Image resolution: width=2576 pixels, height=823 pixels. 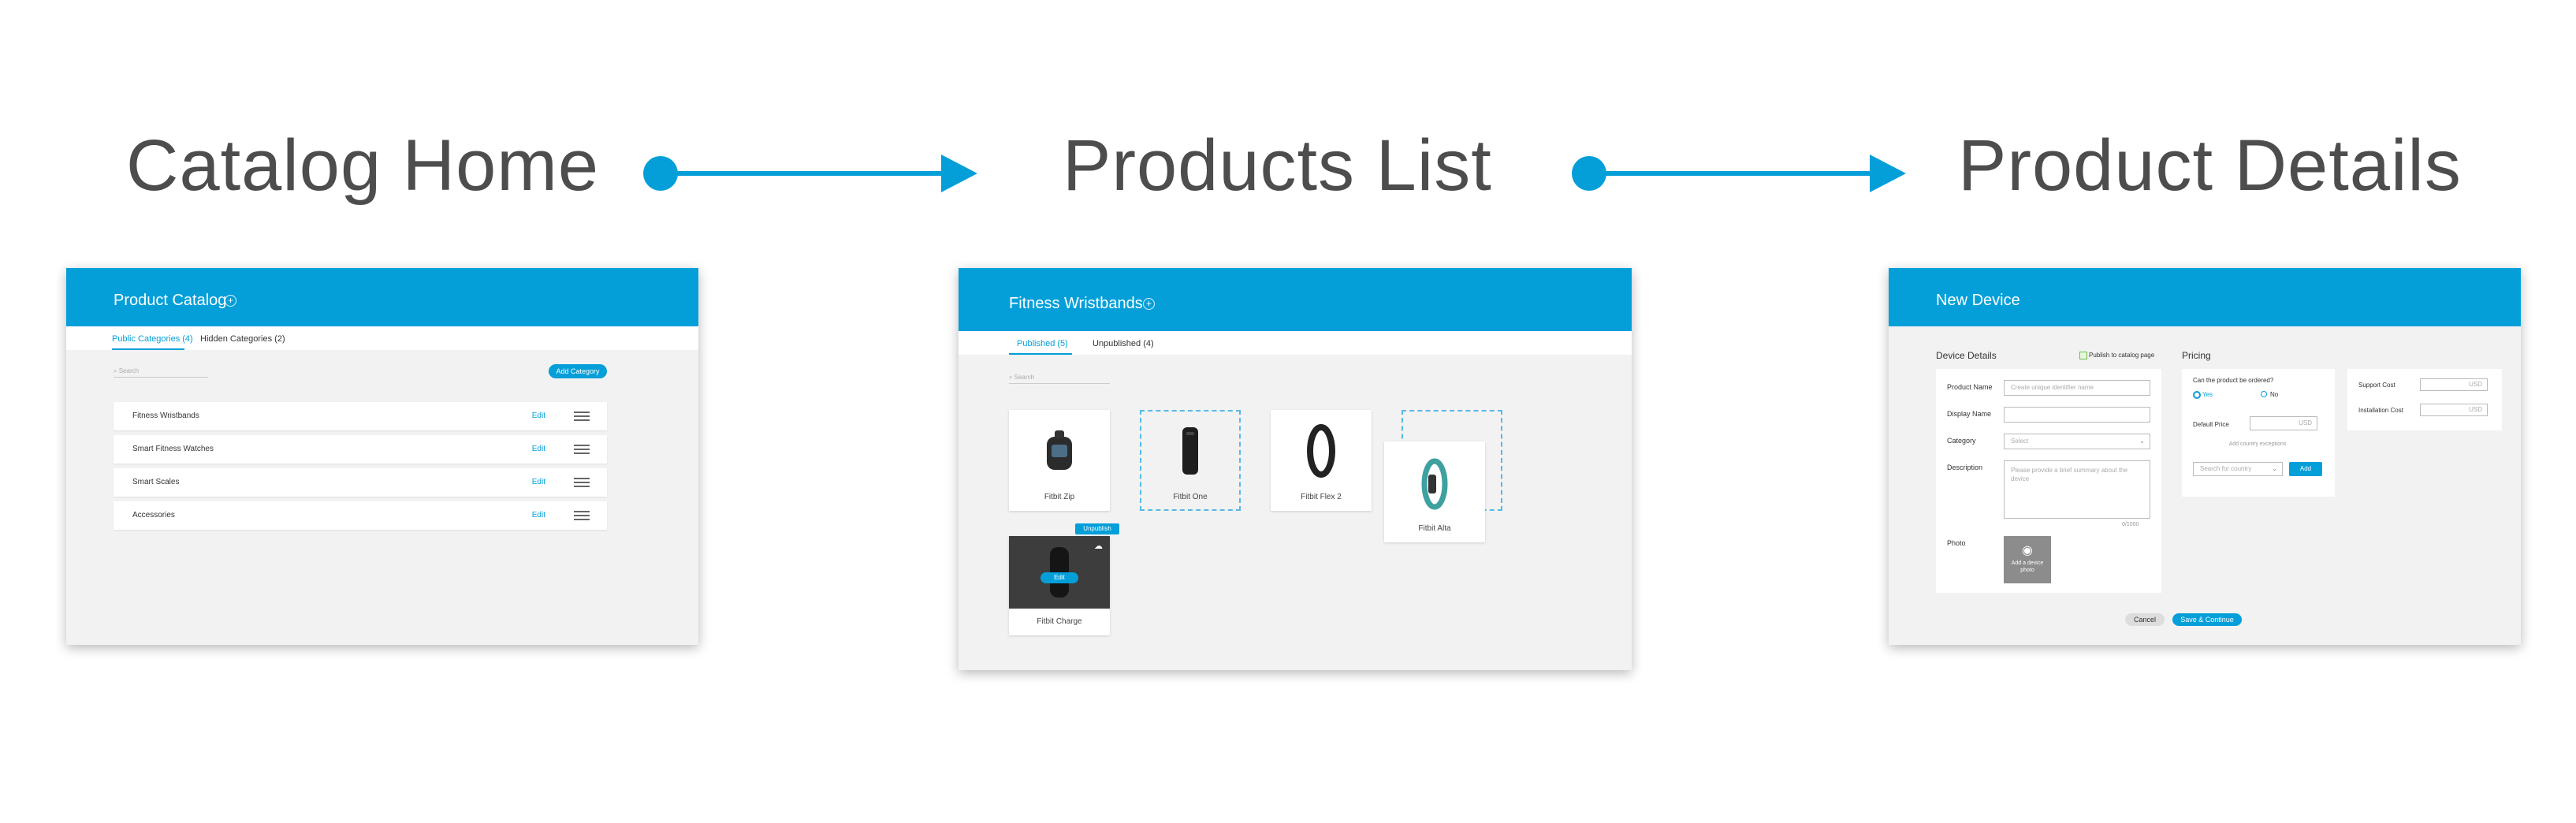 What do you see at coordinates (1098, 546) in the screenshot?
I see `cloud-icon: ☁` at bounding box center [1098, 546].